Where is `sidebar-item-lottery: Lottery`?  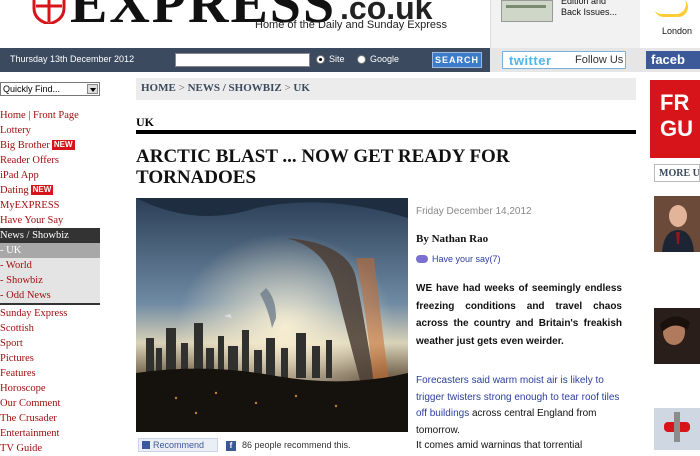 sidebar-item-lottery: Lottery is located at coordinates (50, 130).